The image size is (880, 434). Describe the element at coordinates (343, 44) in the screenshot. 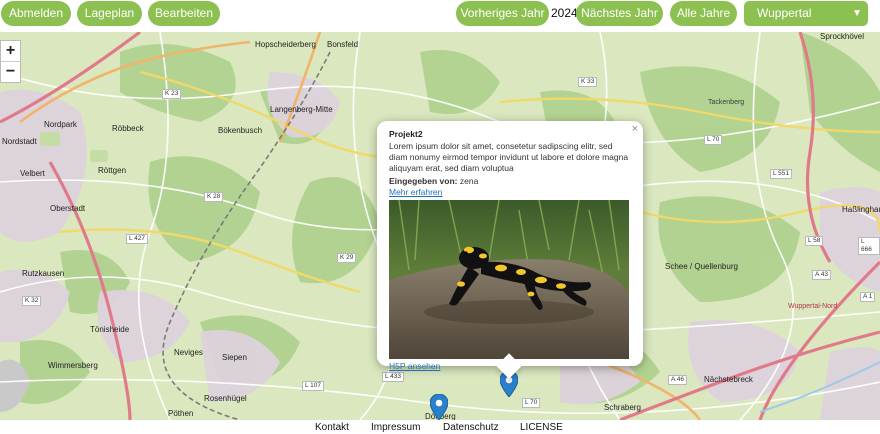

I see `map-label: Bonsfeld` at that location.